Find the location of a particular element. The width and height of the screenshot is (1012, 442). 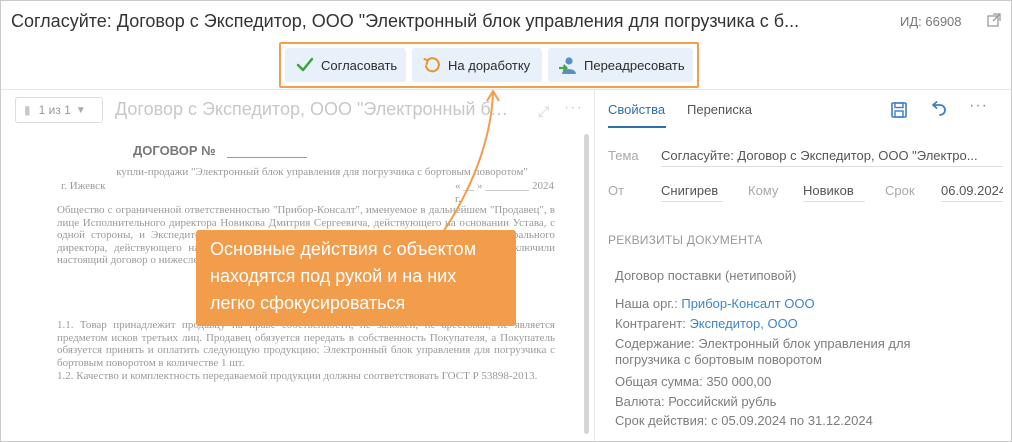

send-for-rework-button: На доработку is located at coordinates (477, 65).